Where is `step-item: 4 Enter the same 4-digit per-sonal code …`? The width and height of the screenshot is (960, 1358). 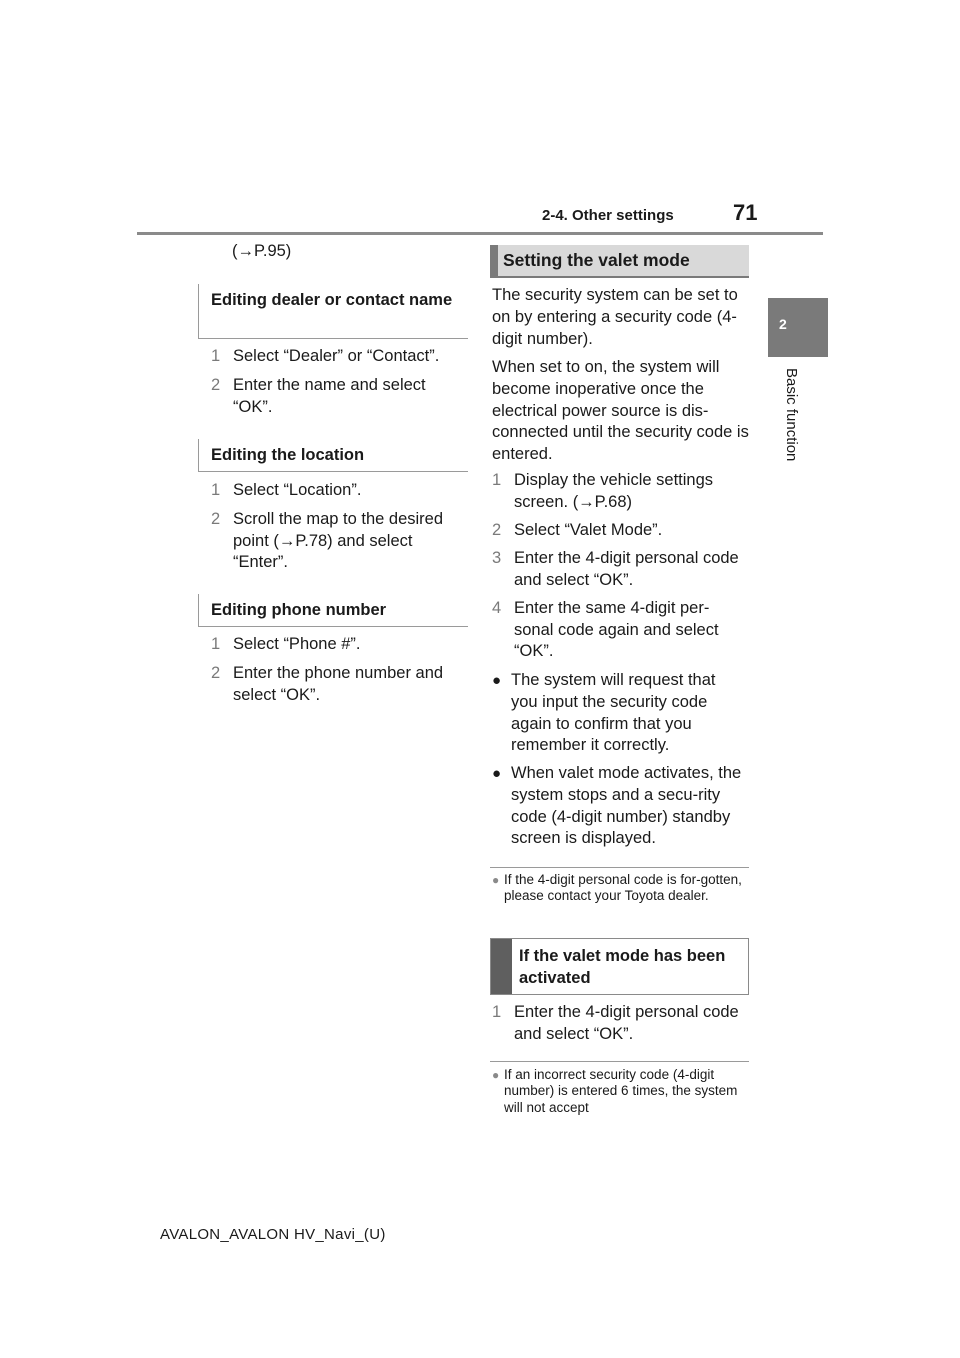
step-item: 4 Enter the same 4-digit per-sonal code … is located at coordinates (620, 630).